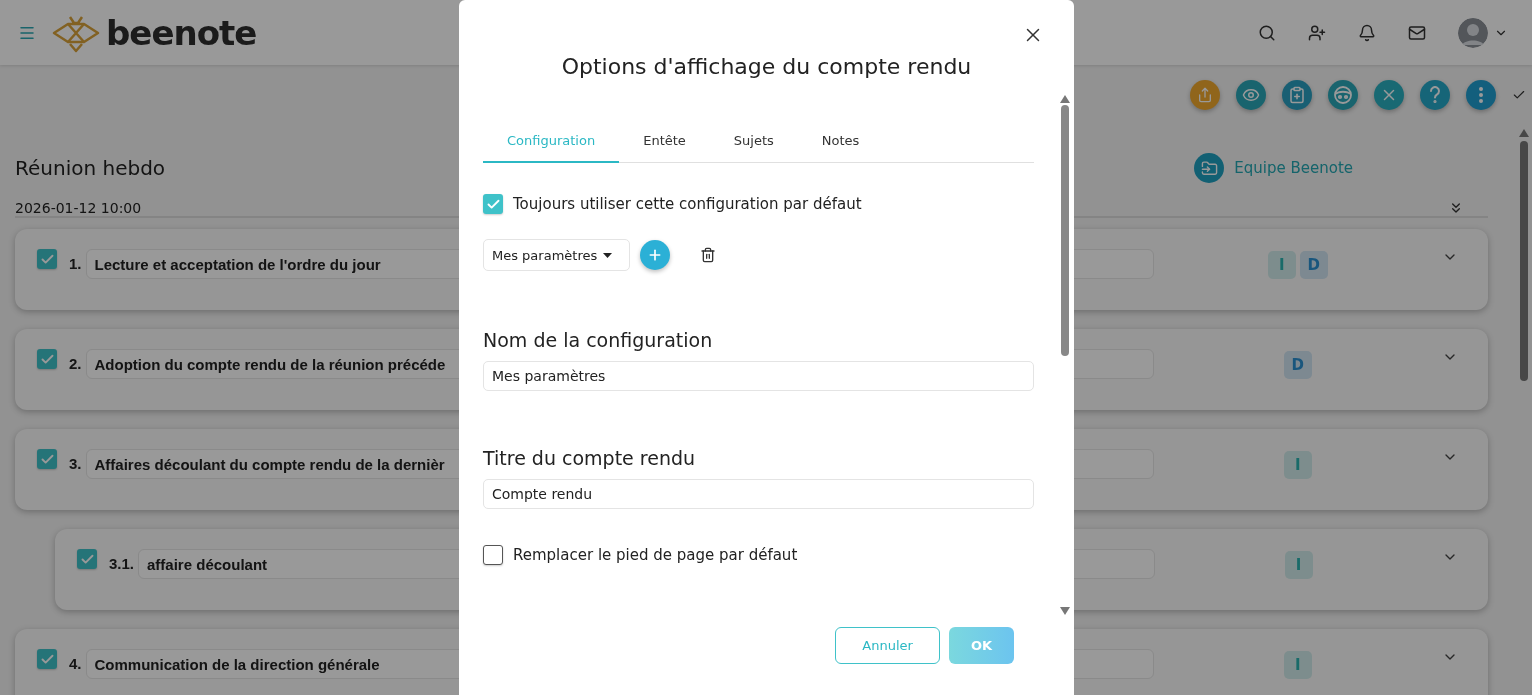 This screenshot has width=1532, height=695. I want to click on share-icon, so click(1205, 95).